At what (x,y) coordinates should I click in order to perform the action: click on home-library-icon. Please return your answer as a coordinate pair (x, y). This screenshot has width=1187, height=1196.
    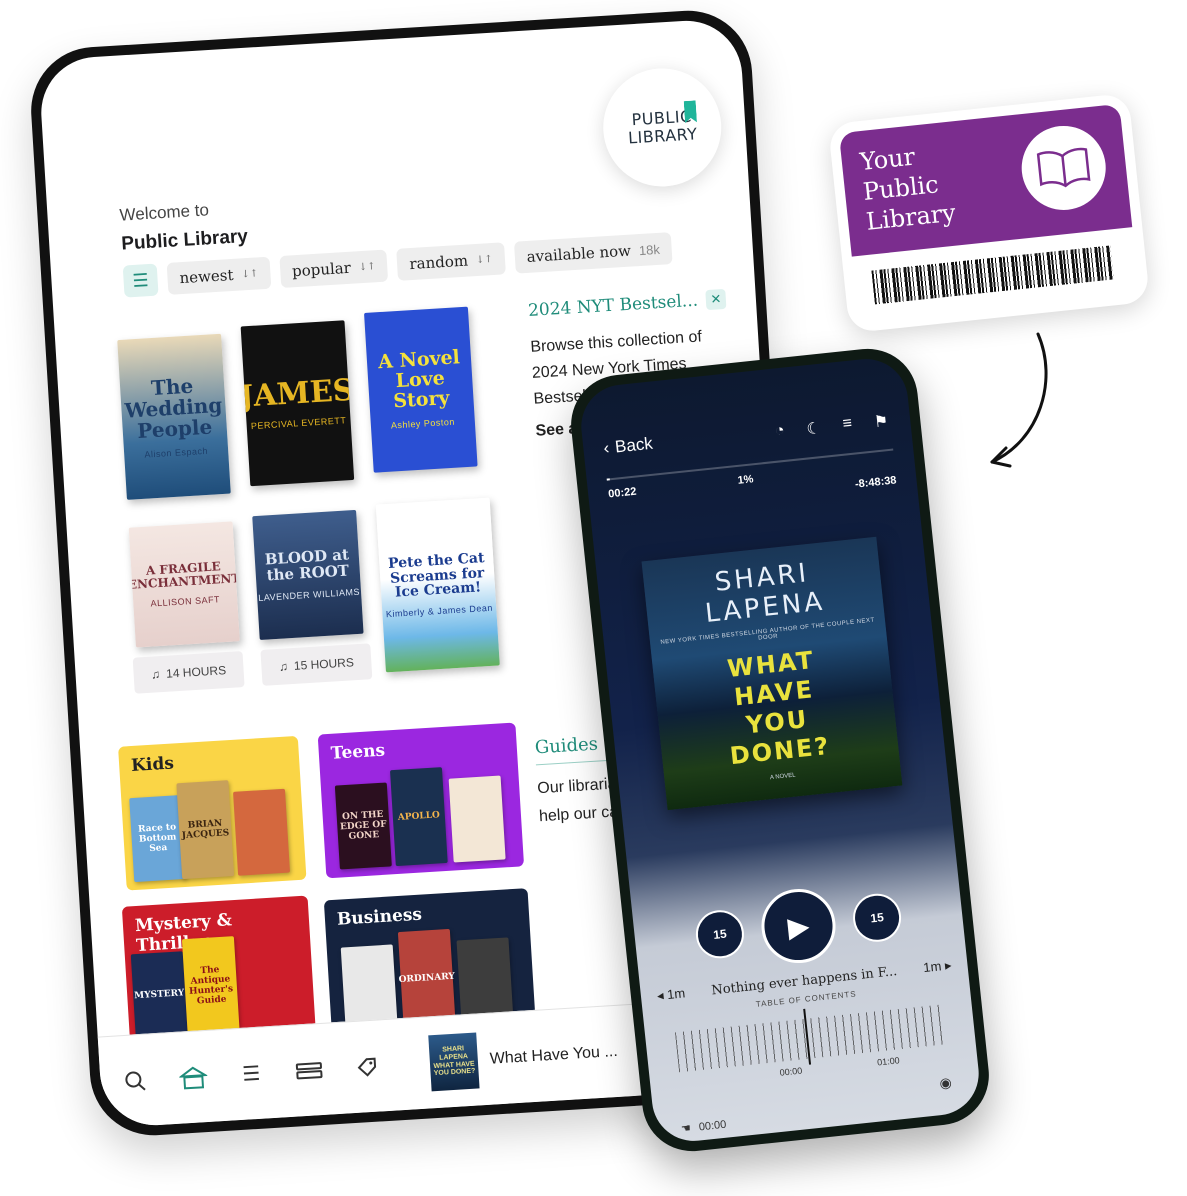
    Looking at the image, I should click on (193, 1077).